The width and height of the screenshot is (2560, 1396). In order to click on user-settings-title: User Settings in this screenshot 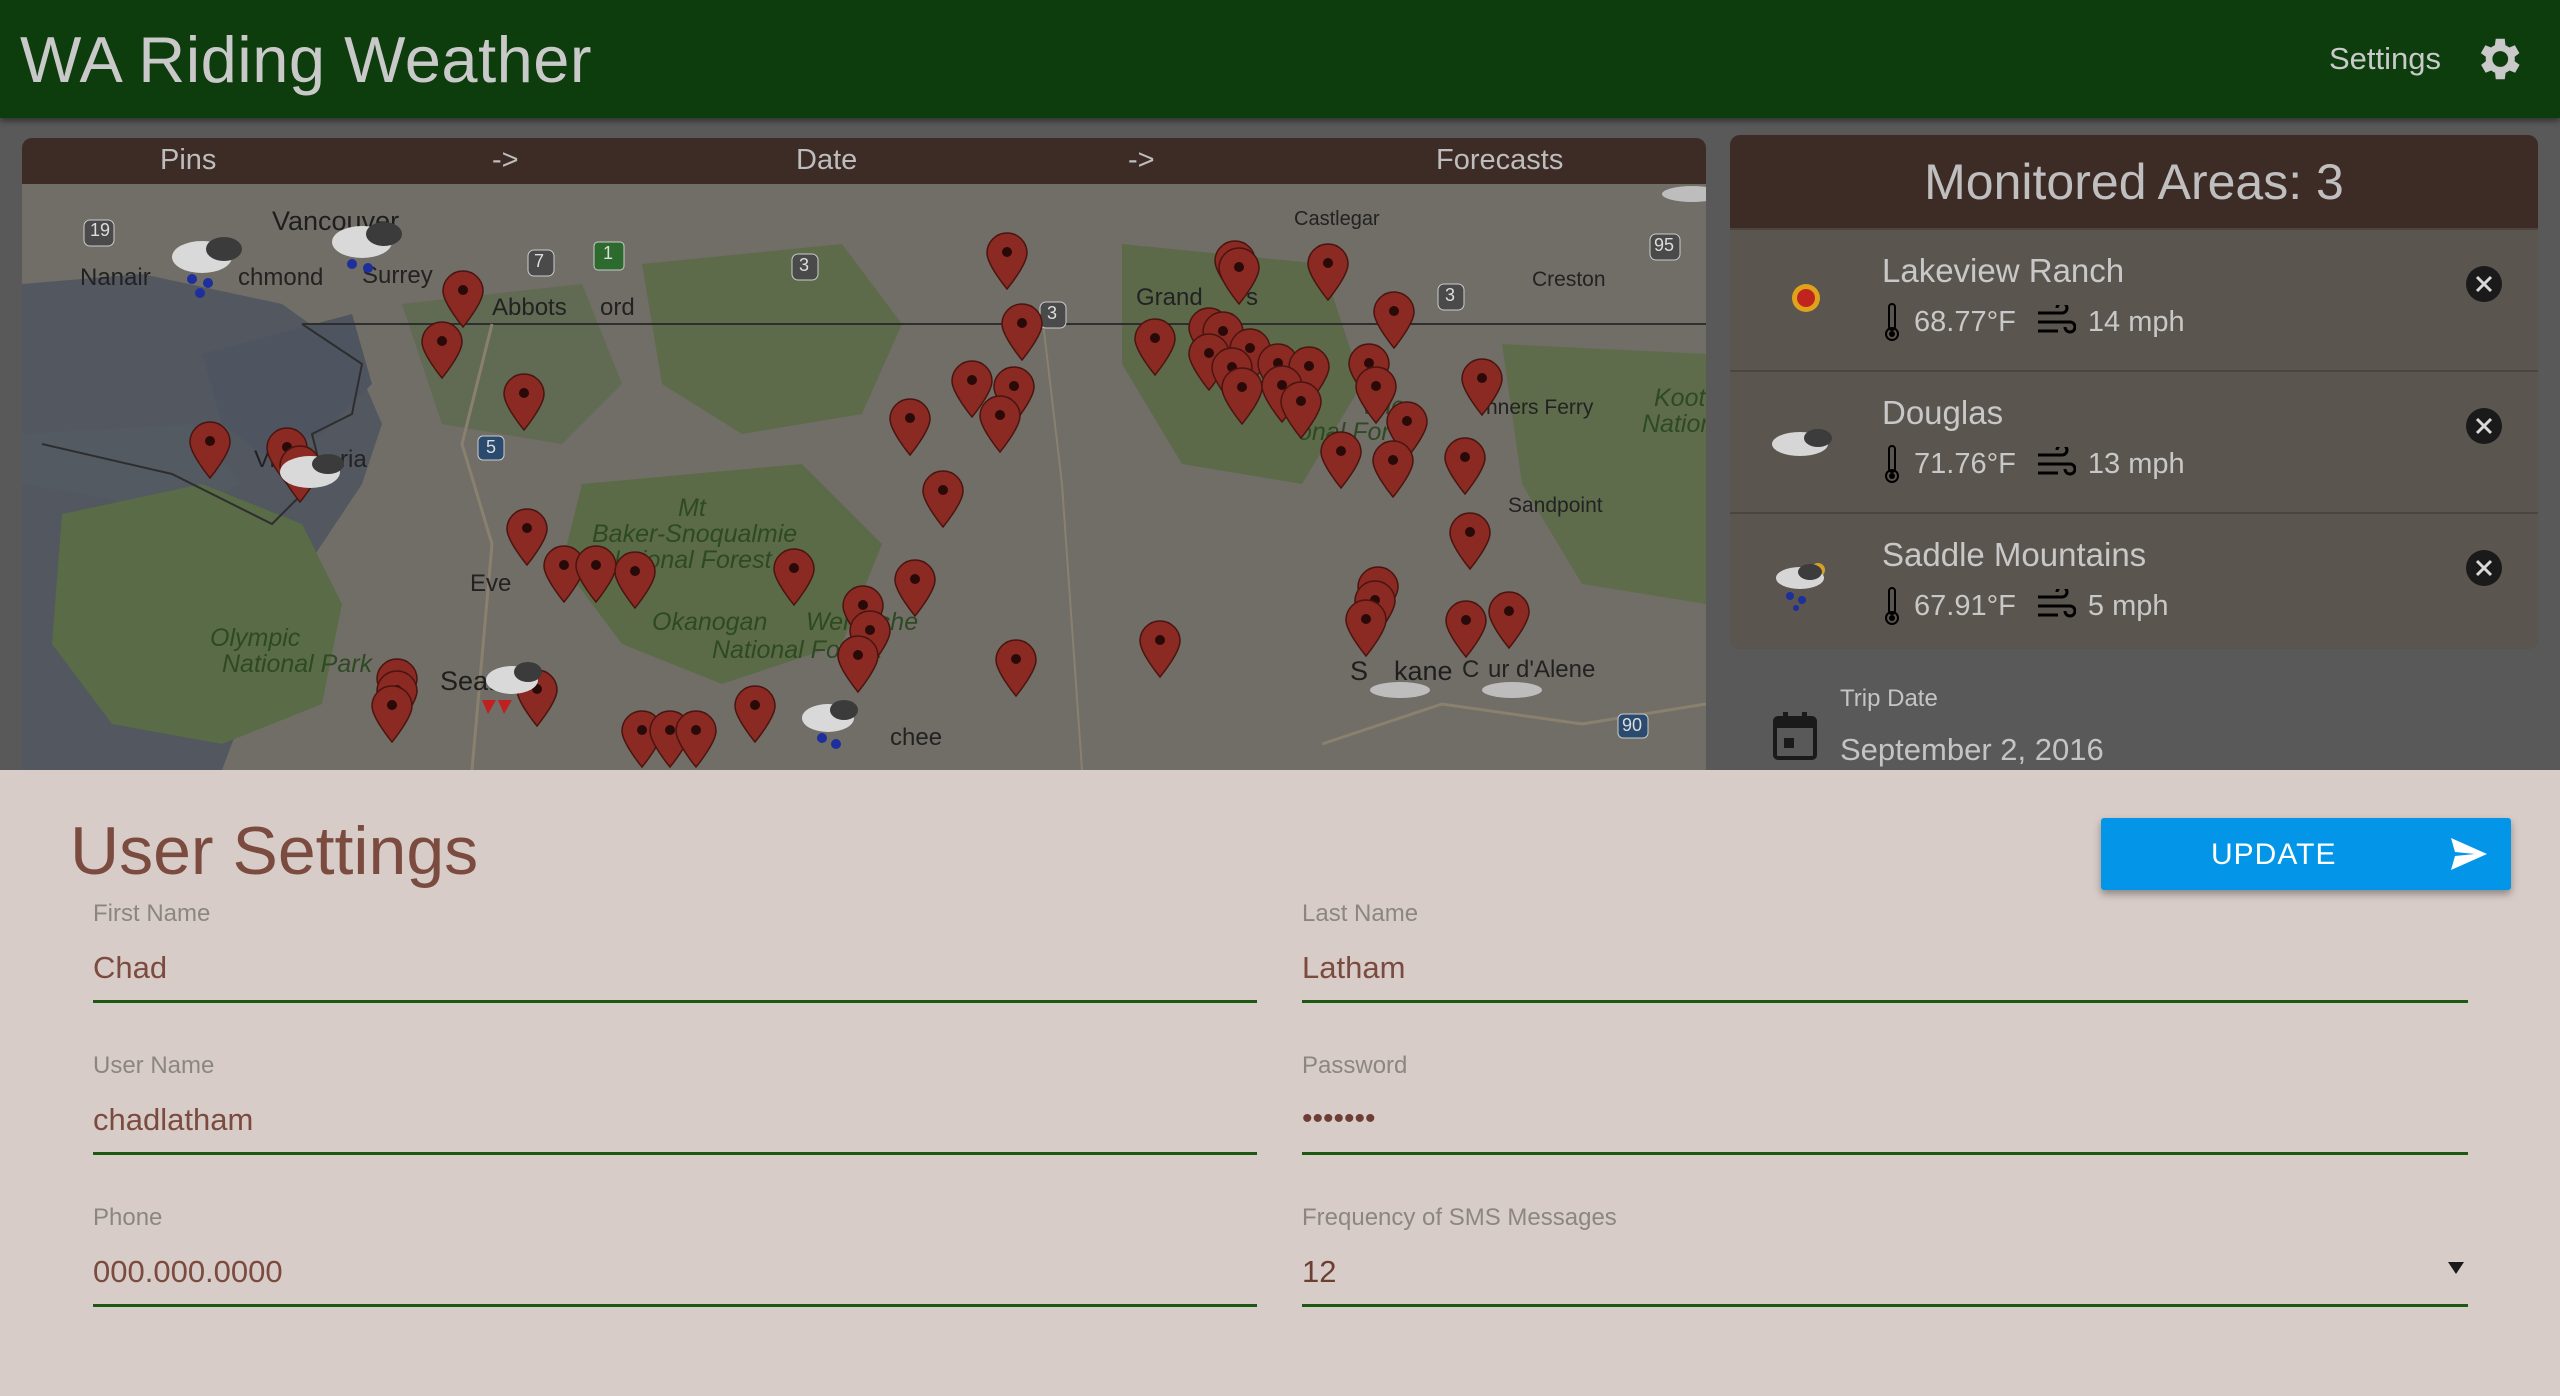, I will do `click(274, 851)`.